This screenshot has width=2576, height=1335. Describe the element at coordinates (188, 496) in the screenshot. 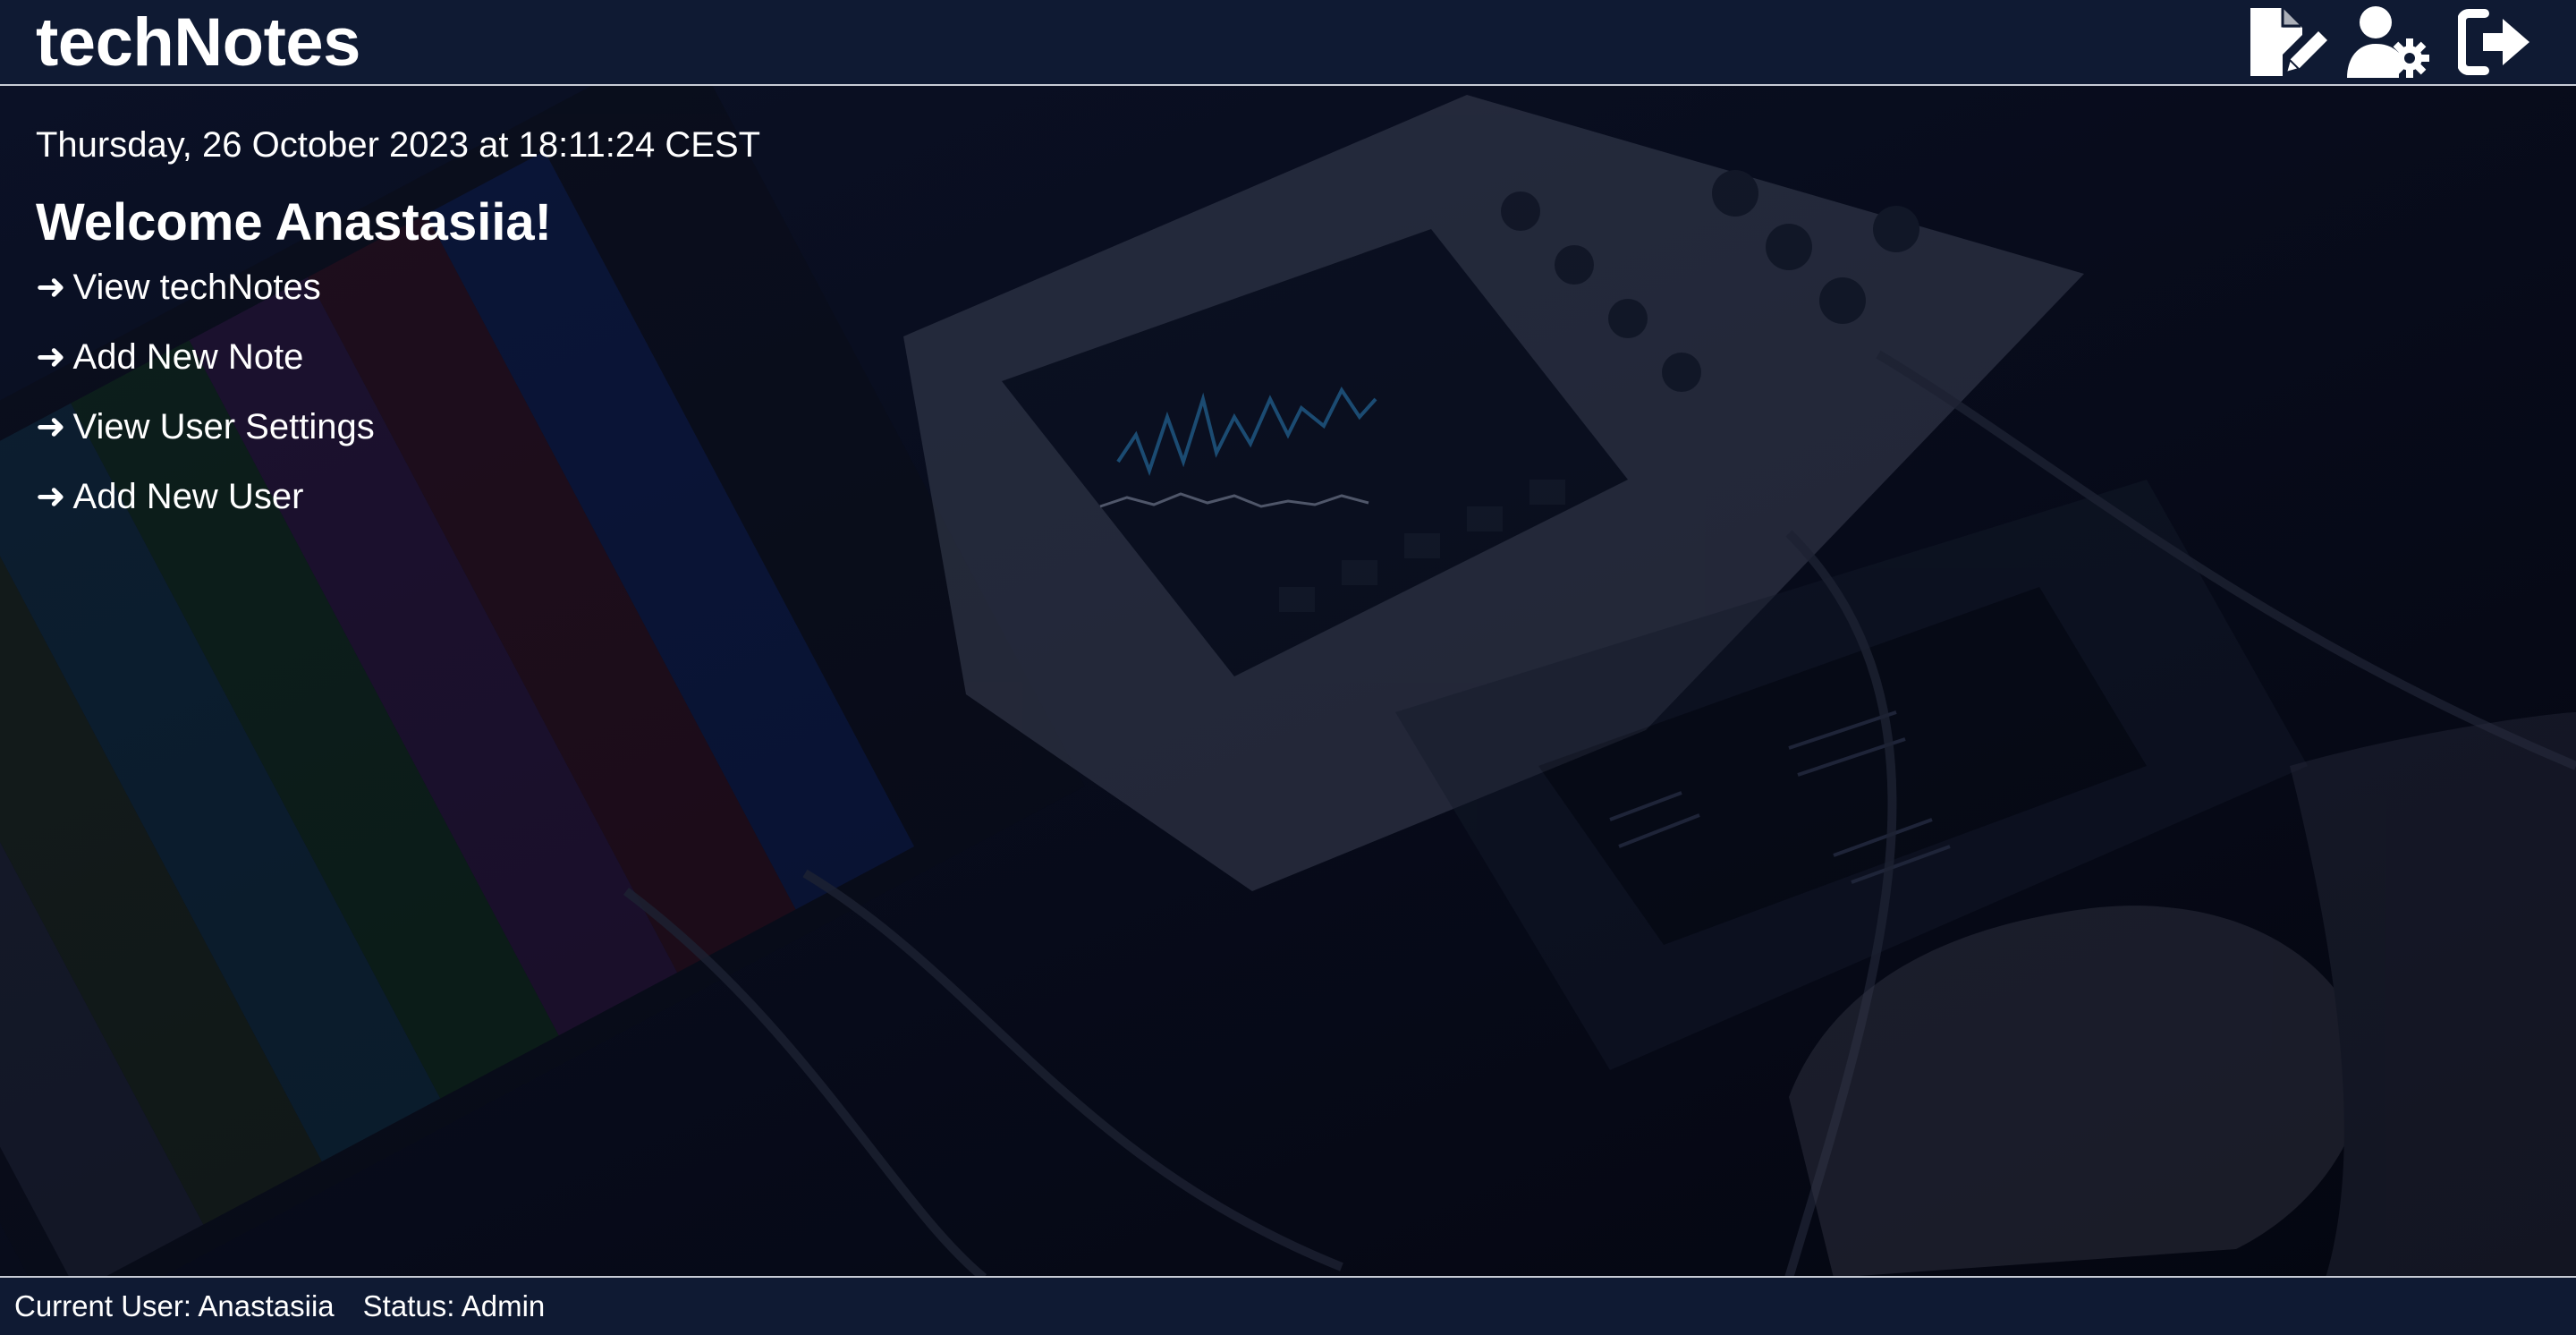

I see `link-label: Add New User` at that location.